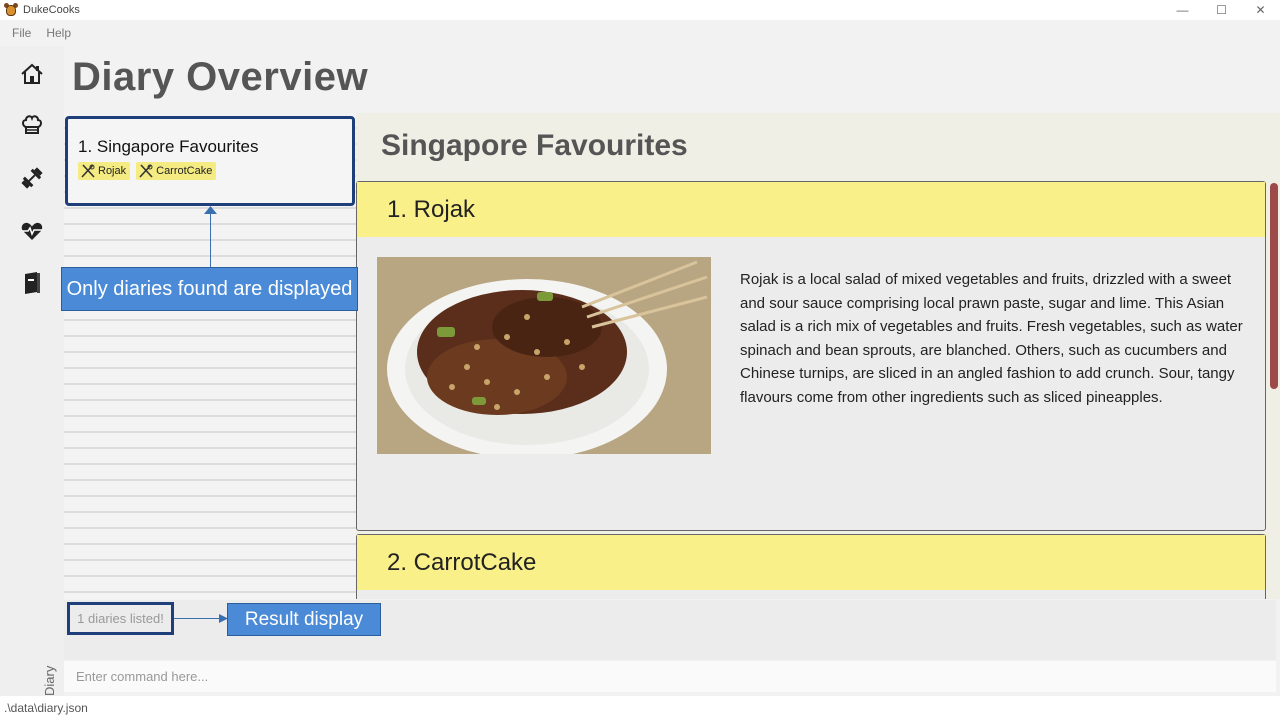 This screenshot has width=1280, height=720. Describe the element at coordinates (168, 146) in the screenshot. I see `diary-item-title: 1. Singapore Favourites` at that location.